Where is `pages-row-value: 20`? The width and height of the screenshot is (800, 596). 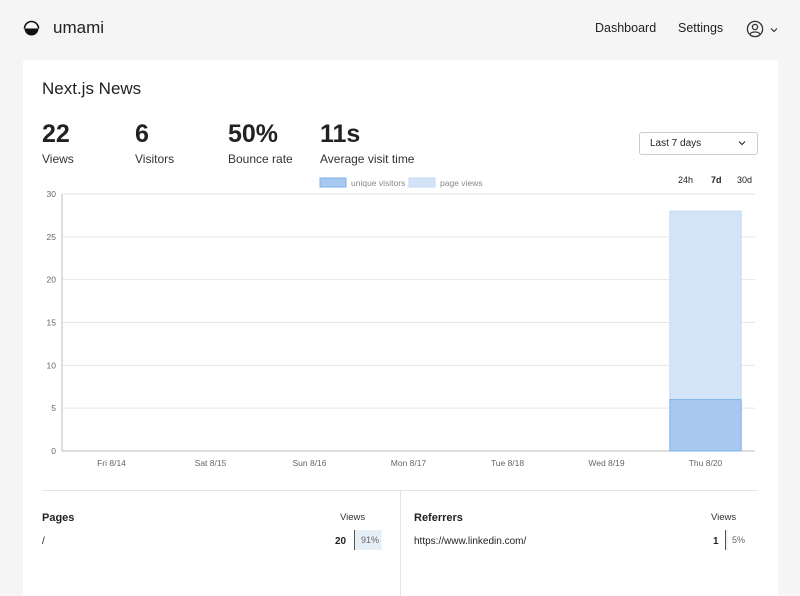 pages-row-value: 20 is located at coordinates (341, 541).